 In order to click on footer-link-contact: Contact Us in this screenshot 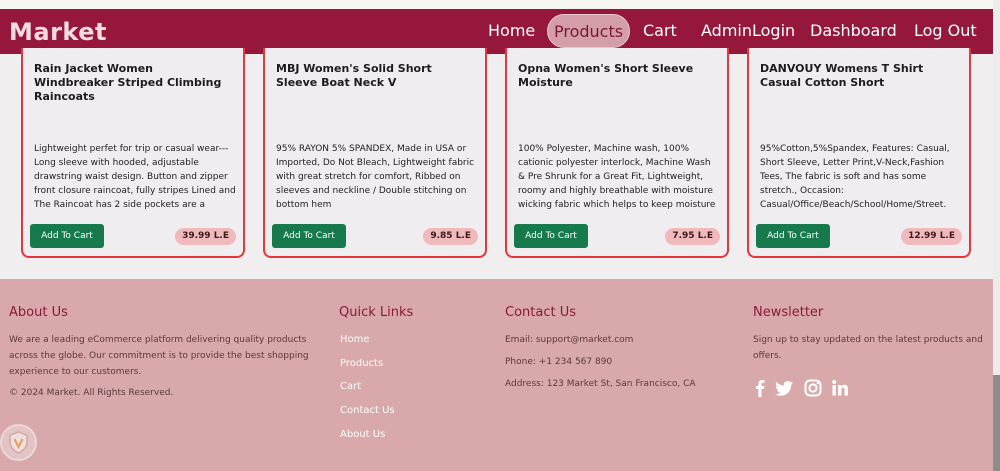, I will do `click(367, 410)`.